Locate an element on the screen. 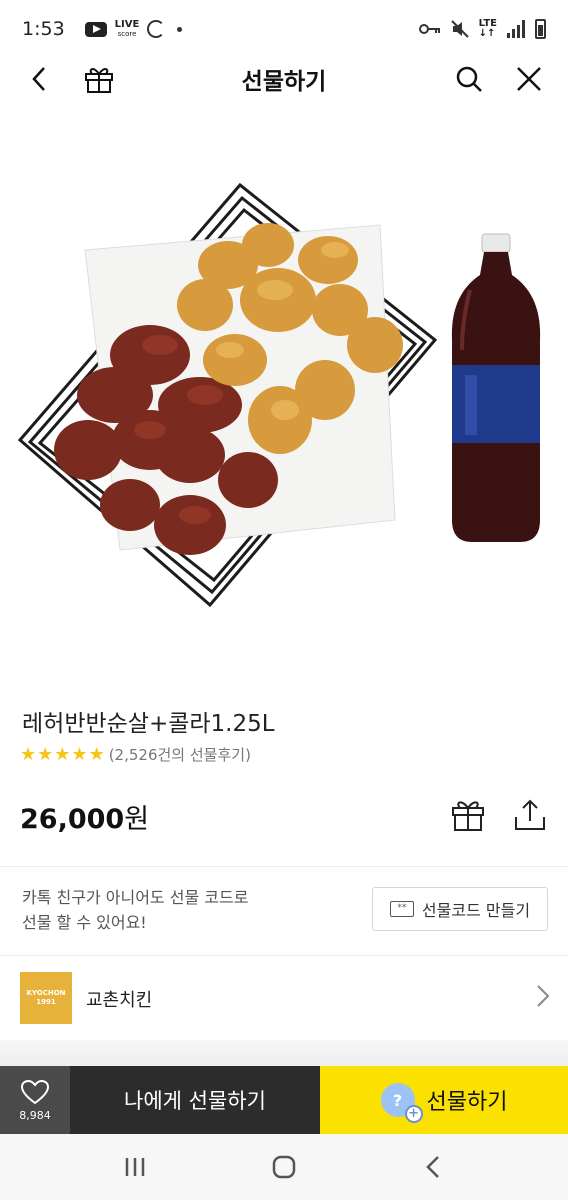  youtube-icon is located at coordinates (95, 29).